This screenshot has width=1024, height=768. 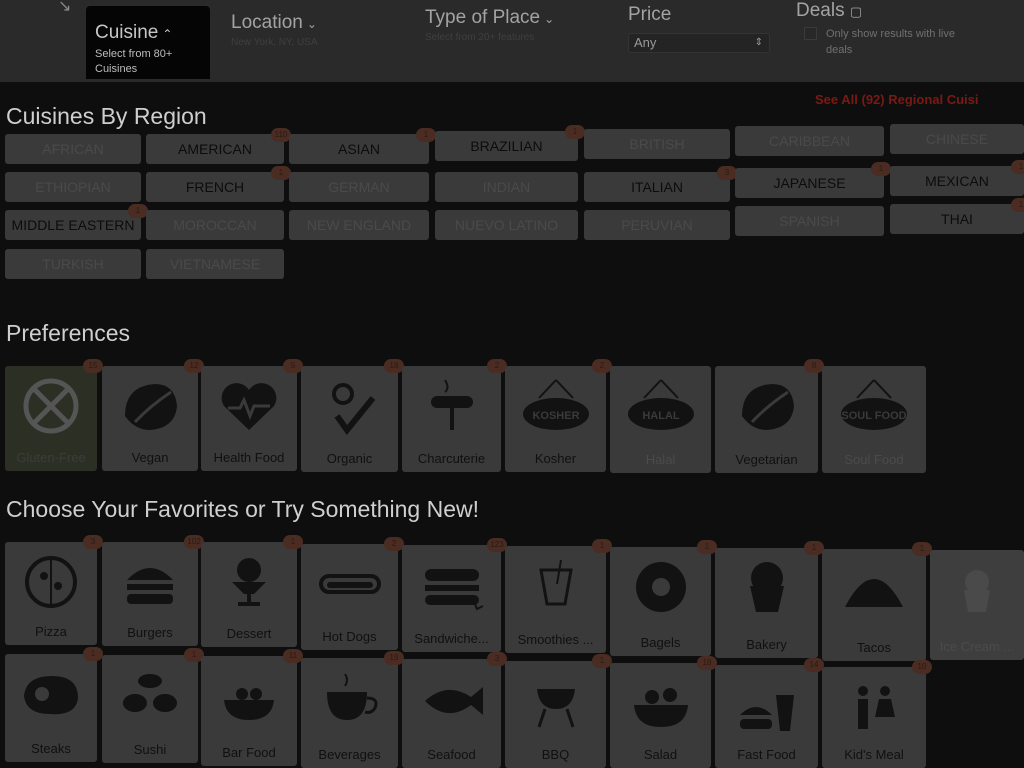 What do you see at coordinates (218, 184) in the screenshot?
I see `region-button-french: FRENCH 1` at bounding box center [218, 184].